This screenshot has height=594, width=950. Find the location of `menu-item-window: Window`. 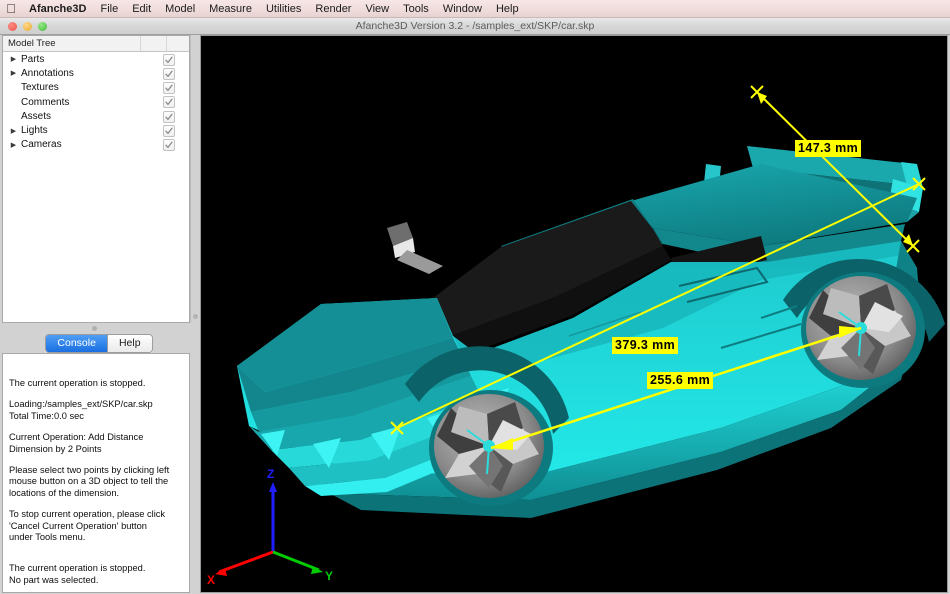

menu-item-window: Window is located at coordinates (462, 9).